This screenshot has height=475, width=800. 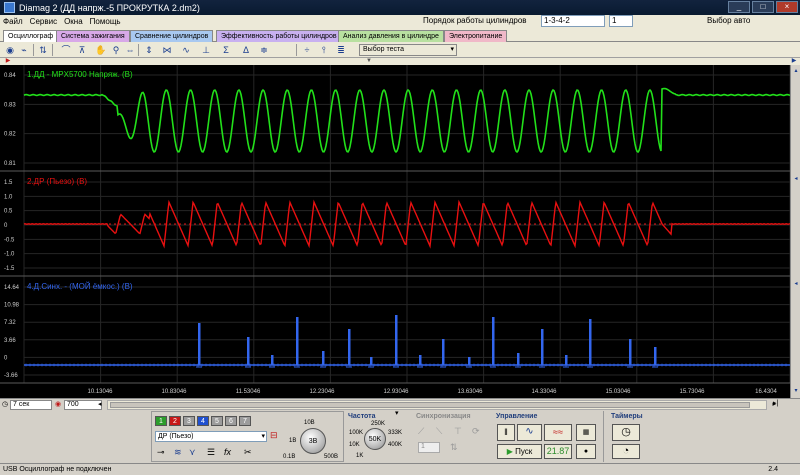 What do you see at coordinates (796, 71) in the screenshot?
I see `scroll-up-icon: ▴` at bounding box center [796, 71].